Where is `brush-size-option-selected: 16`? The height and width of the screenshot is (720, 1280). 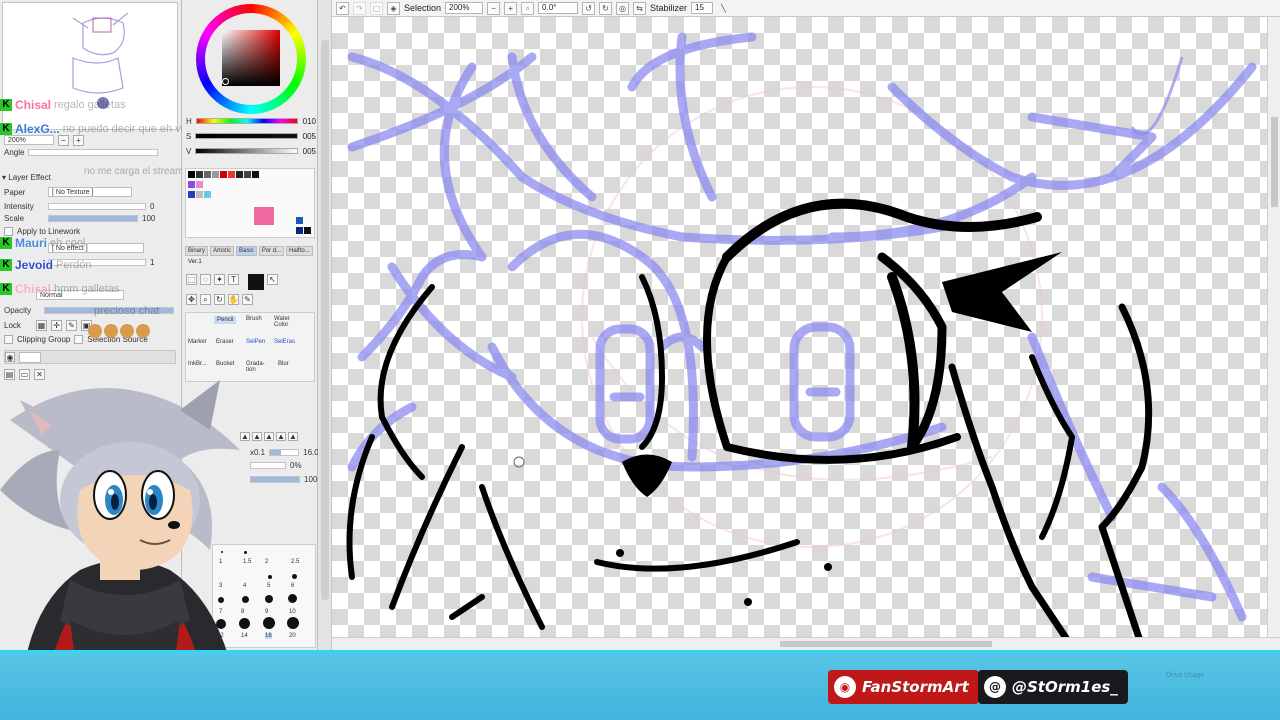
brush-size-option-selected: 16 is located at coordinates (268, 636).